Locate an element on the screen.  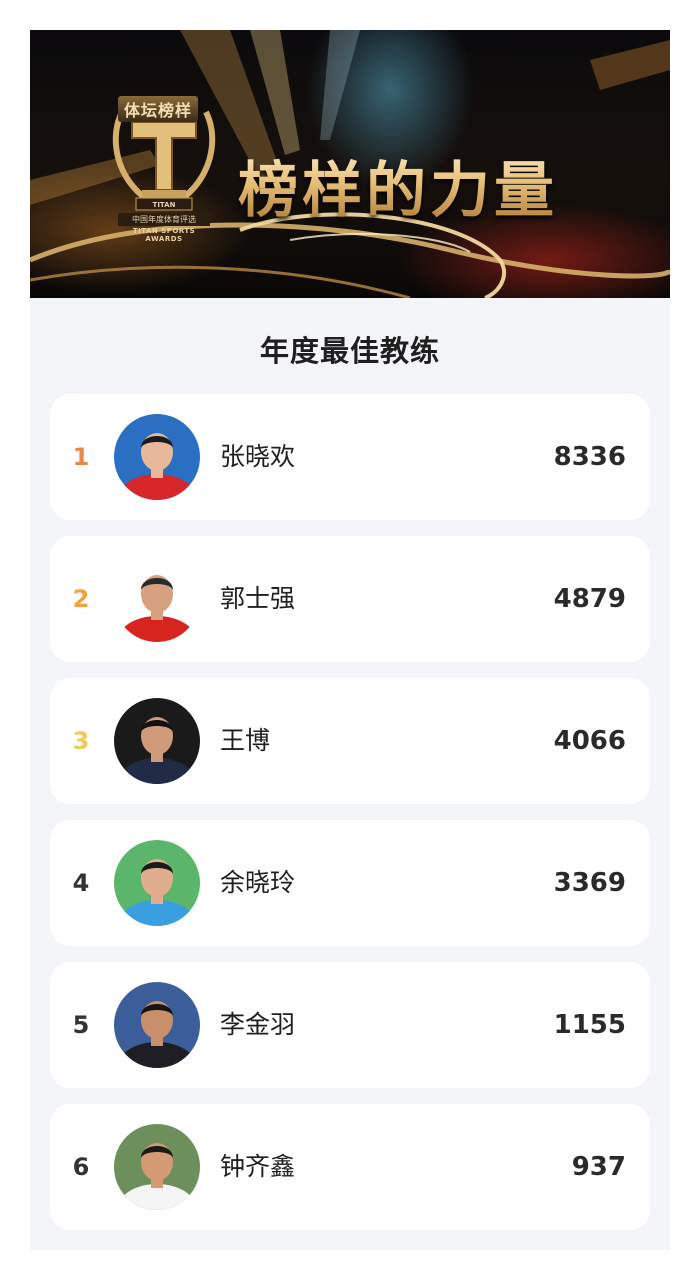
vote-count: 3369 is located at coordinates (589, 883).